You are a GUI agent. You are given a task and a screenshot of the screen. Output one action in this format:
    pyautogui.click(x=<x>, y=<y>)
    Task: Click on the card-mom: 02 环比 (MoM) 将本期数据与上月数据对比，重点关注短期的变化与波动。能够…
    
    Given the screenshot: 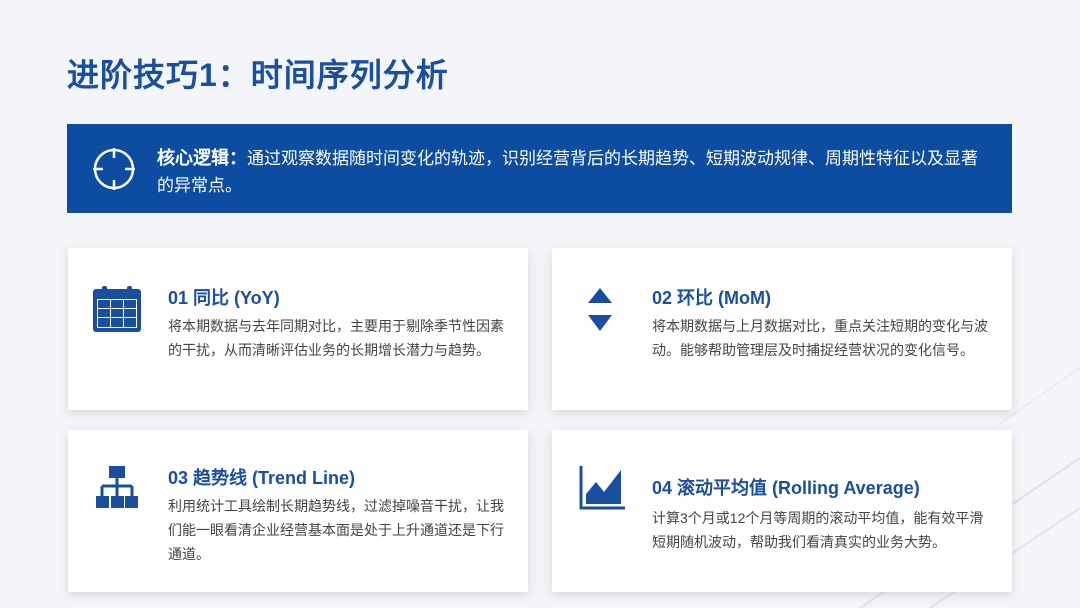 What is the action you would take?
    pyautogui.click(x=782, y=329)
    